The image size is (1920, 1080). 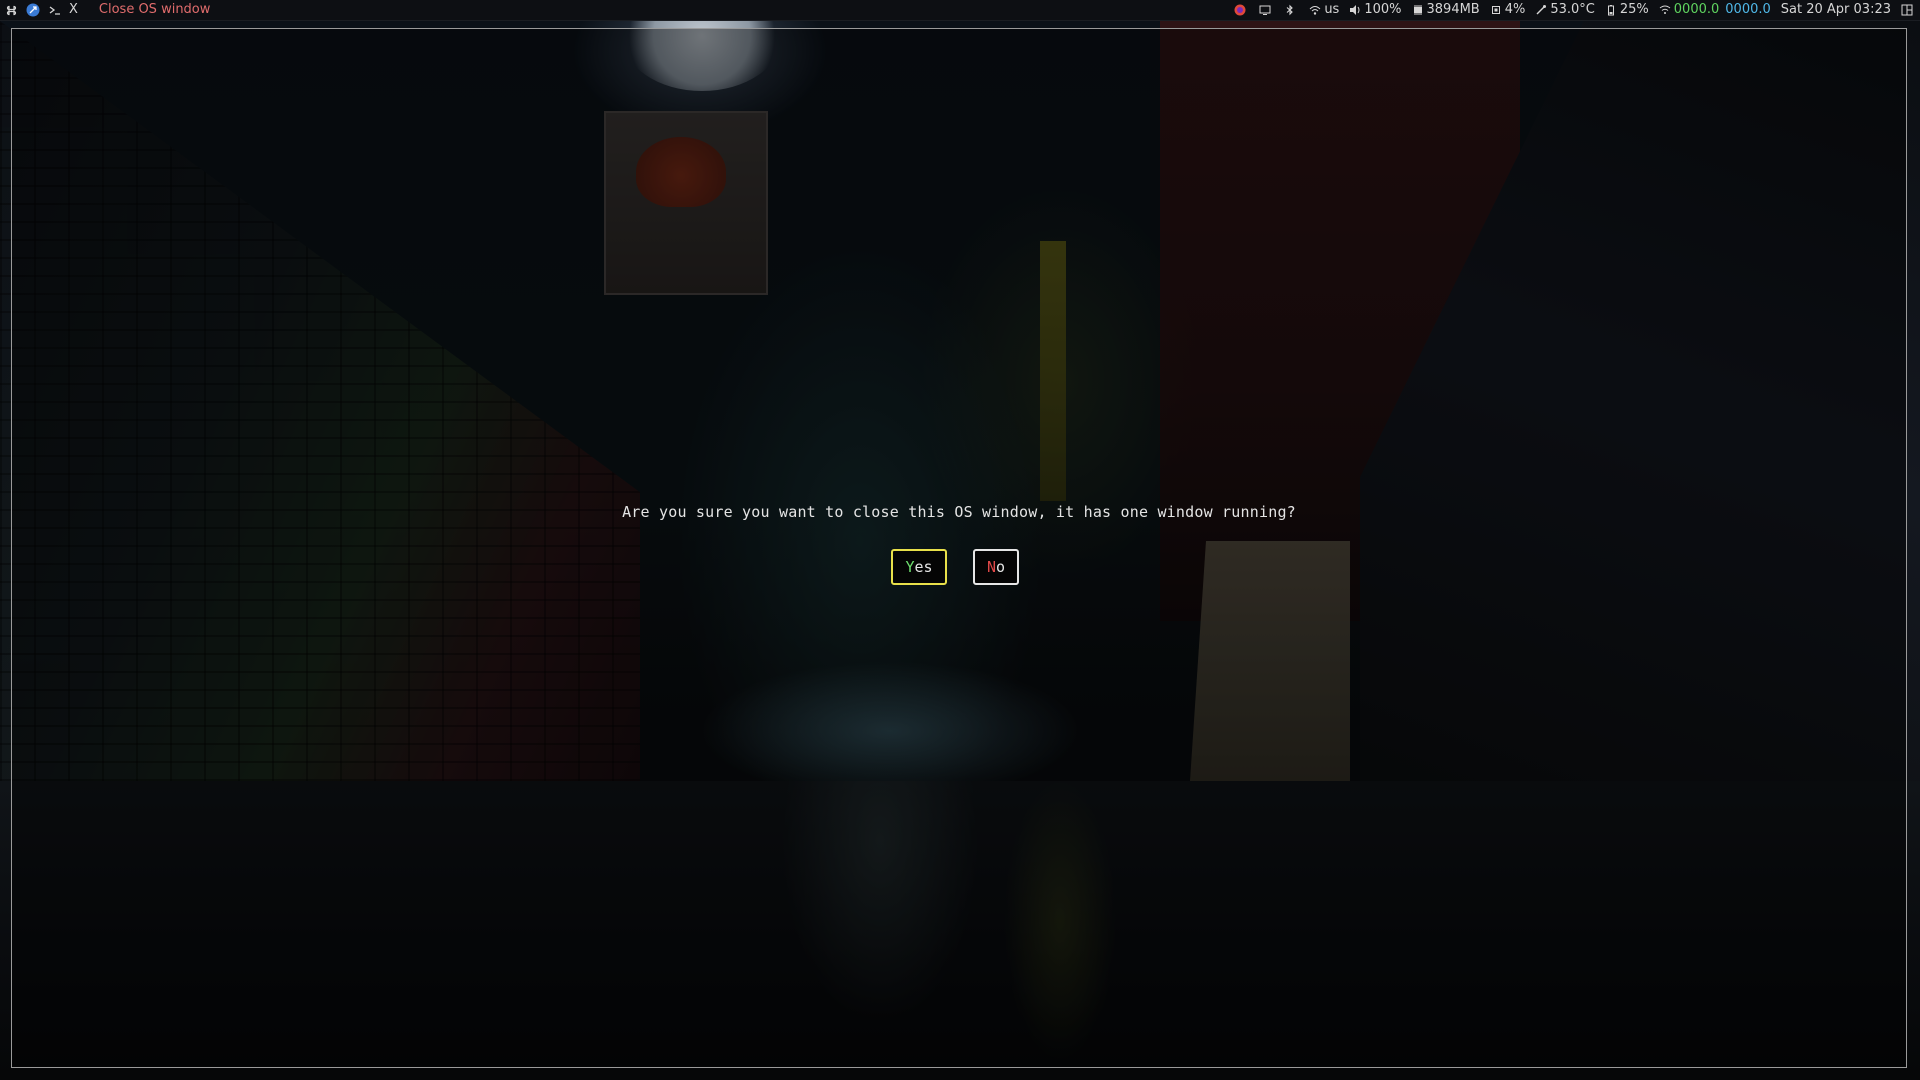 What do you see at coordinates (1572, 9) in the screenshot?
I see `temperature-value: 53.0°C` at bounding box center [1572, 9].